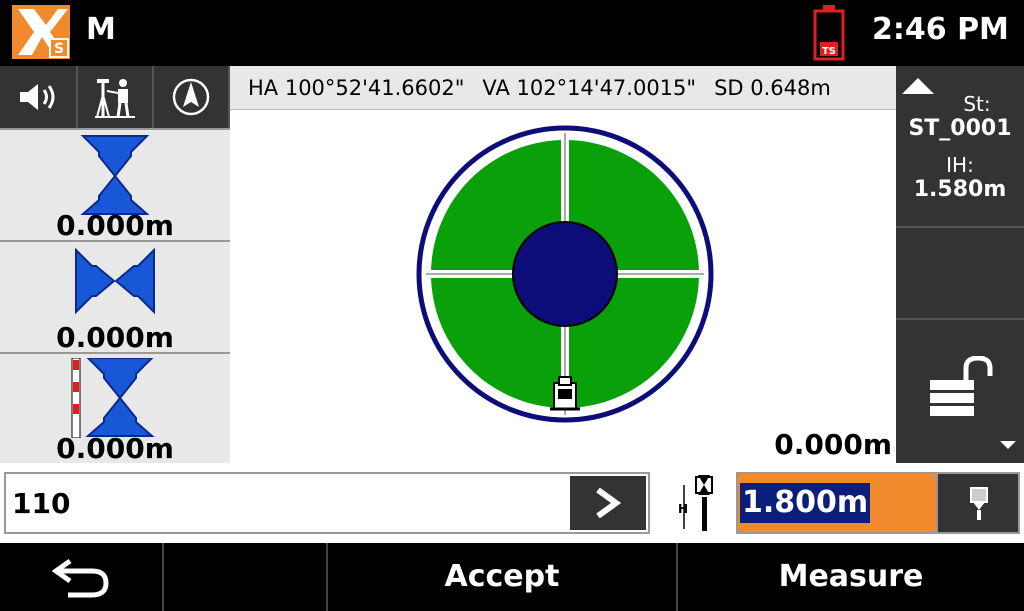  Describe the element at coordinates (940, 29) in the screenshot. I see `clock: 2:46 PM` at that location.